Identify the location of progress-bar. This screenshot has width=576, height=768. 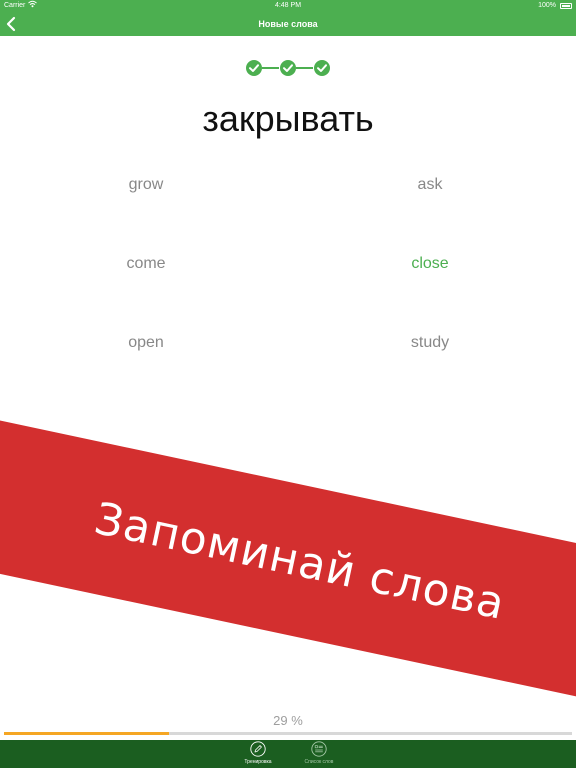
(288, 733).